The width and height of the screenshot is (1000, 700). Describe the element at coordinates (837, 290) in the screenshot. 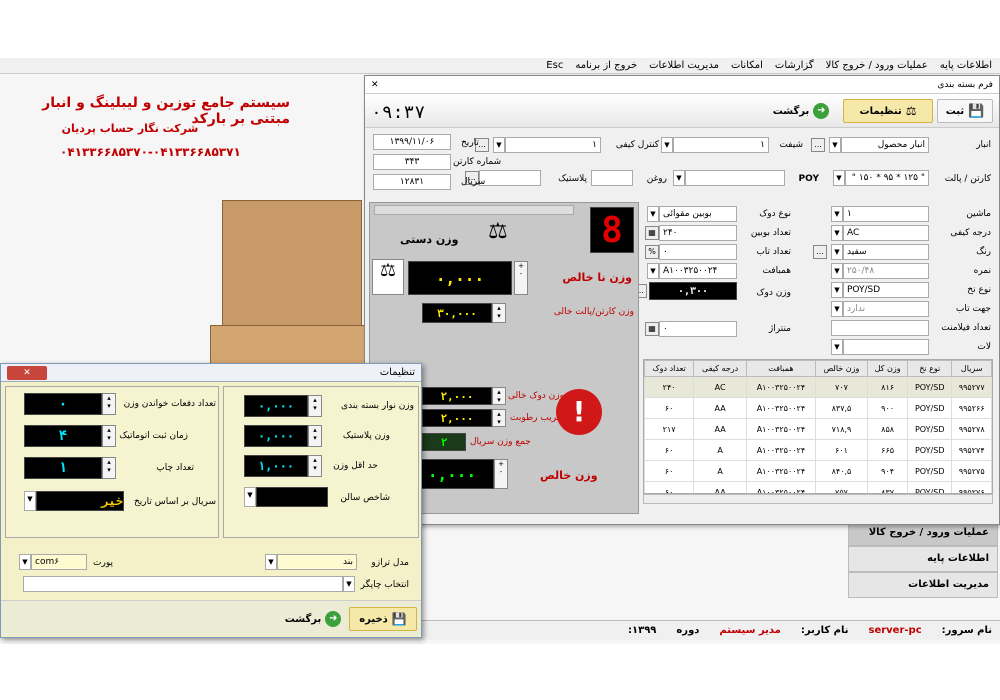

I see `thread-dropdown: ▼` at that location.